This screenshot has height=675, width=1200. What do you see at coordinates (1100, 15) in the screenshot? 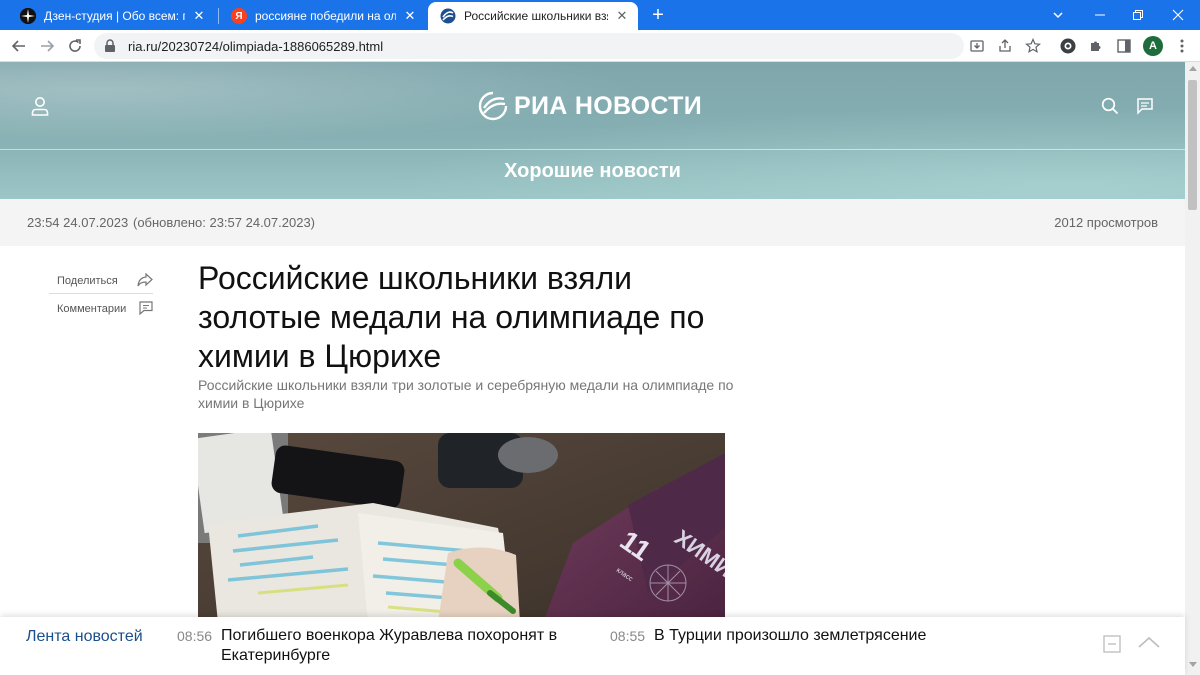
I see `minimize-icon` at bounding box center [1100, 15].